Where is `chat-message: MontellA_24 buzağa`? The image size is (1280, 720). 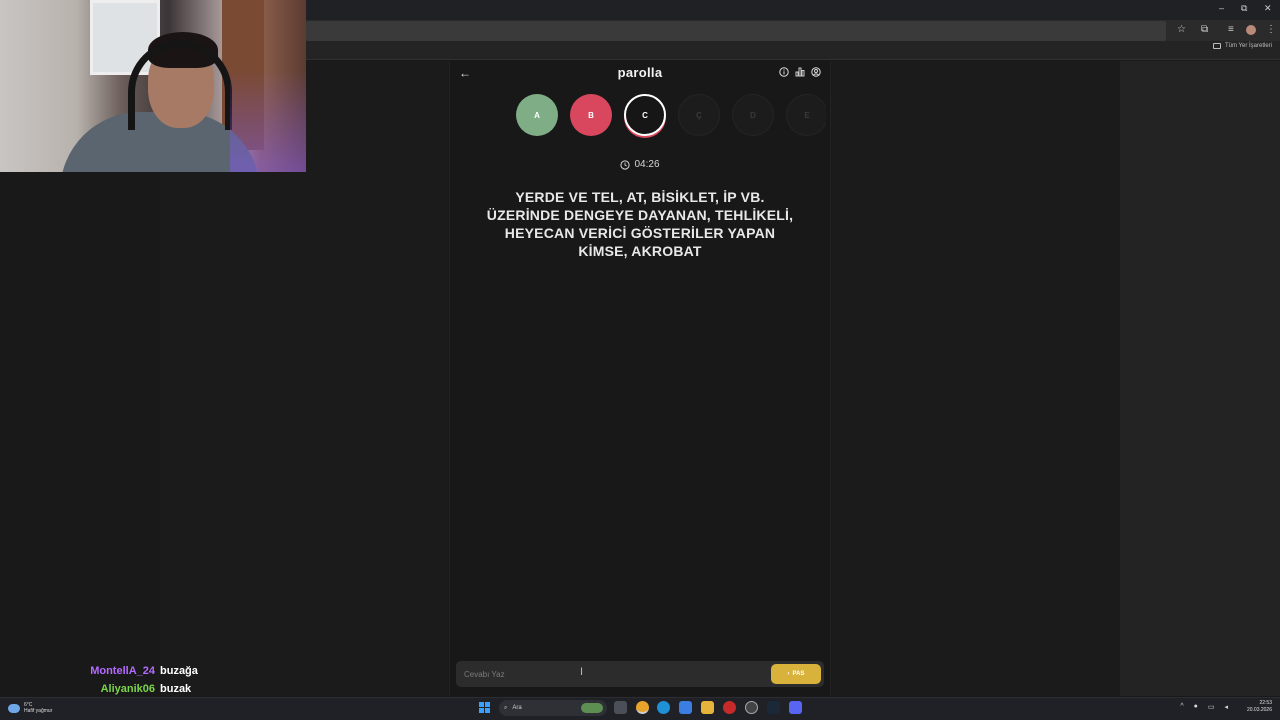
chat-message: MontellA_24 buzağa is located at coordinates (150, 671).